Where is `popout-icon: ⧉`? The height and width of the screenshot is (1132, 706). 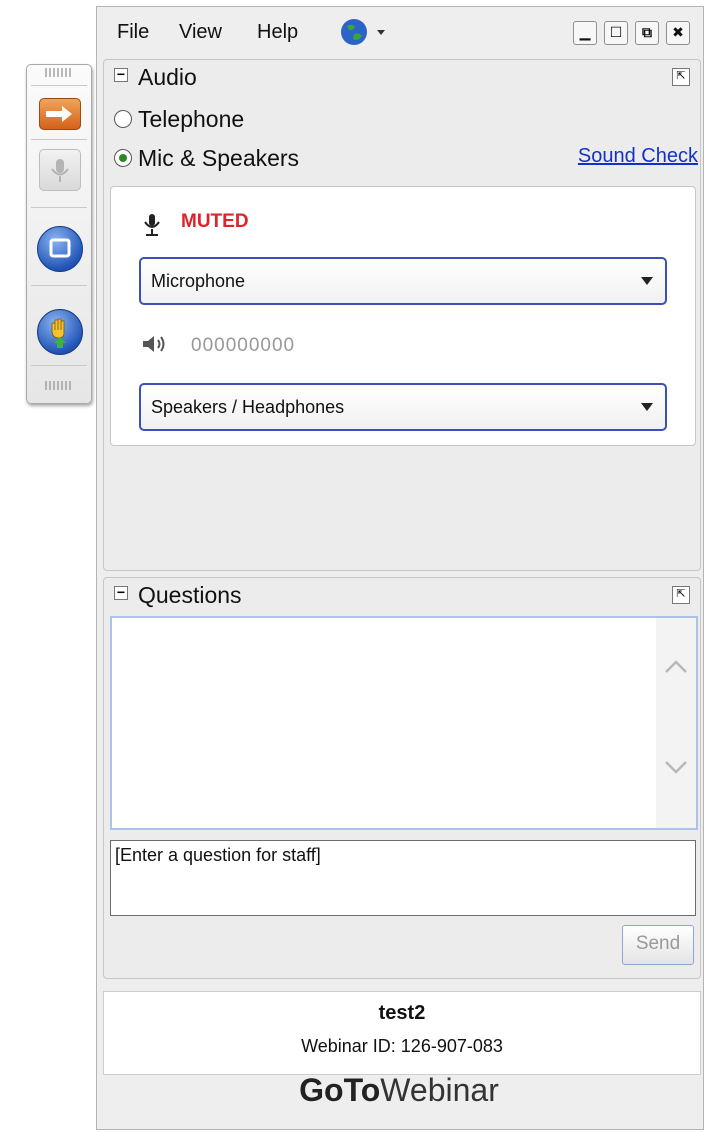 popout-icon: ⧉ is located at coordinates (647, 32).